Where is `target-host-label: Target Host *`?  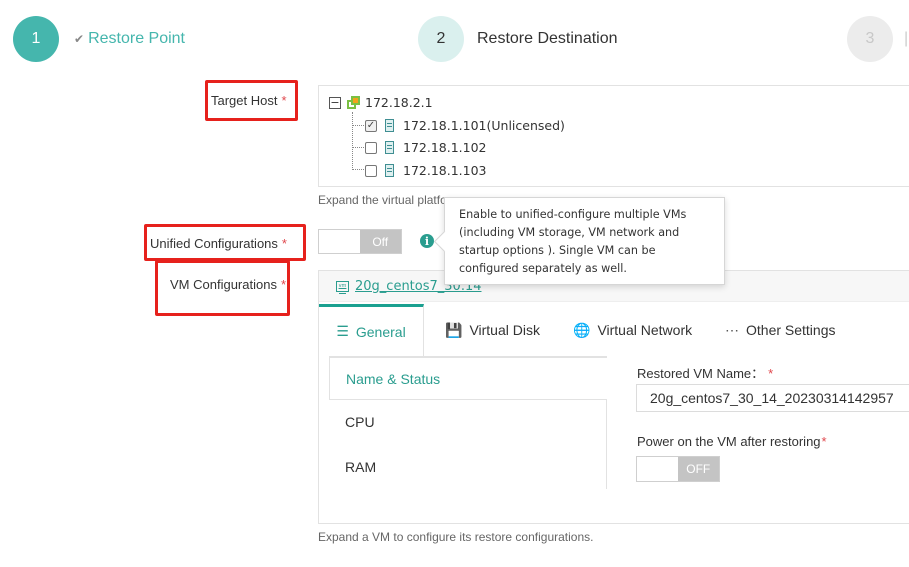
target-host-label: Target Host * is located at coordinates (249, 100).